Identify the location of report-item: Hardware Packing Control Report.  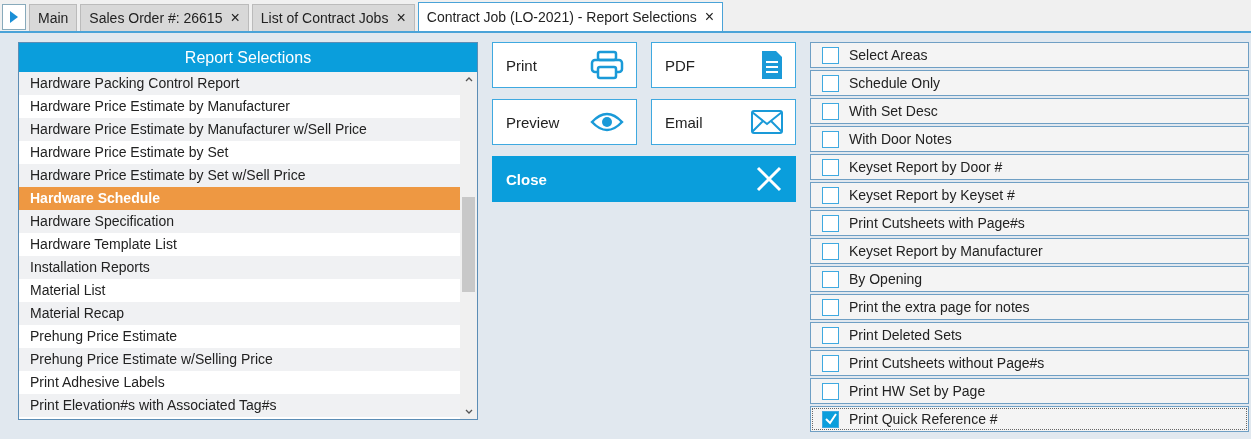
(239, 83).